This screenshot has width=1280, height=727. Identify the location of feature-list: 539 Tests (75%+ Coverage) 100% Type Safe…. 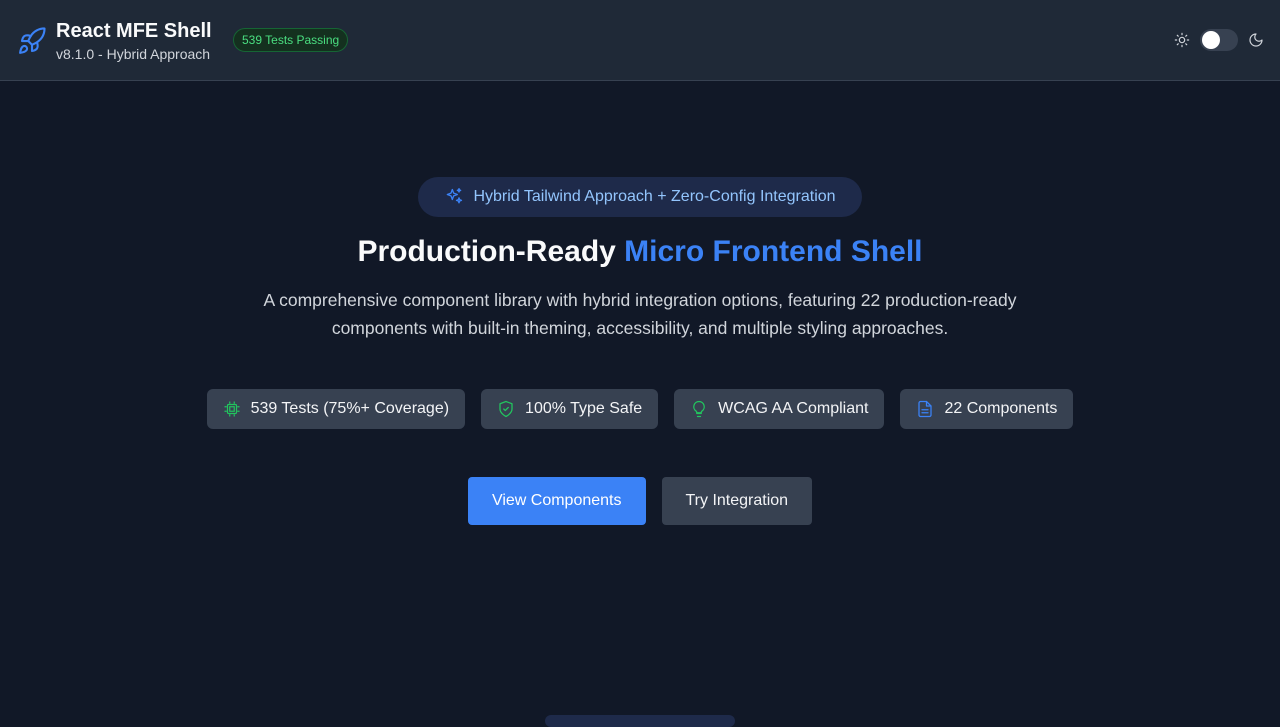
(640, 409).